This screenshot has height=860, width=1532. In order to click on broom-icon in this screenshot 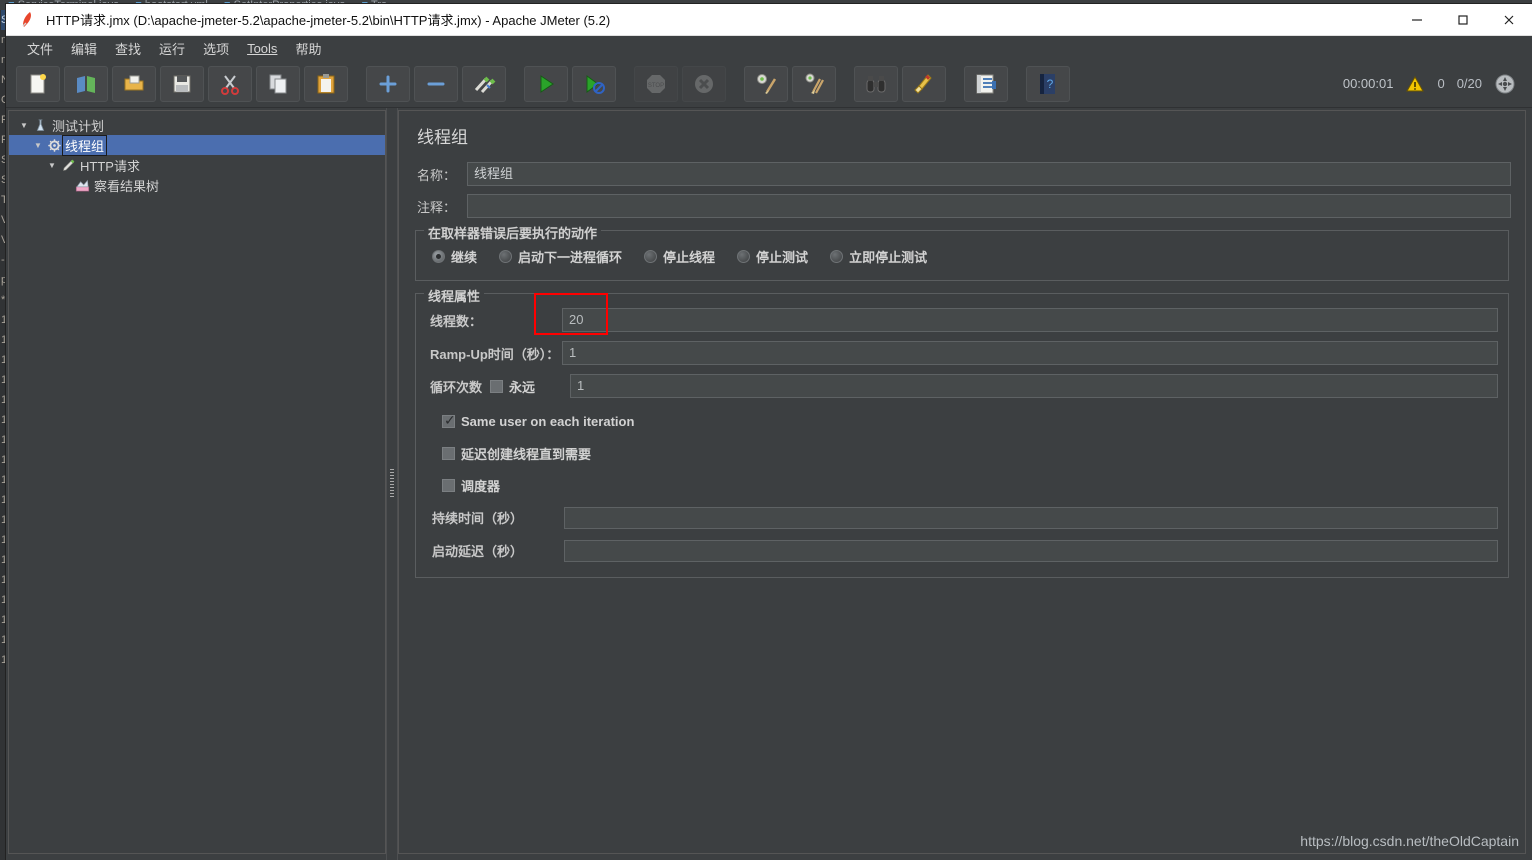, I will do `click(924, 84)`.